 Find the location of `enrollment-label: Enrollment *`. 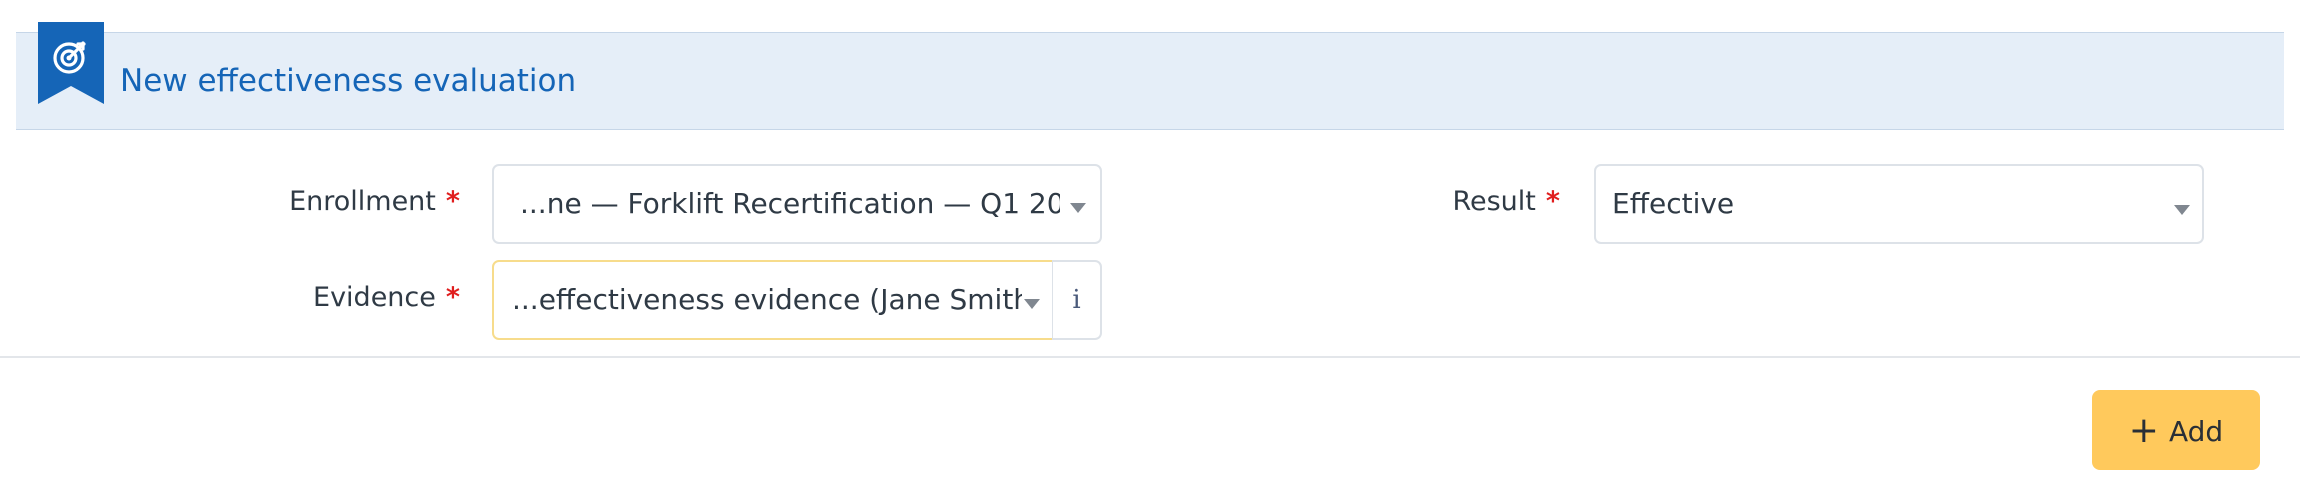

enrollment-label: Enrollment * is located at coordinates (340, 201).